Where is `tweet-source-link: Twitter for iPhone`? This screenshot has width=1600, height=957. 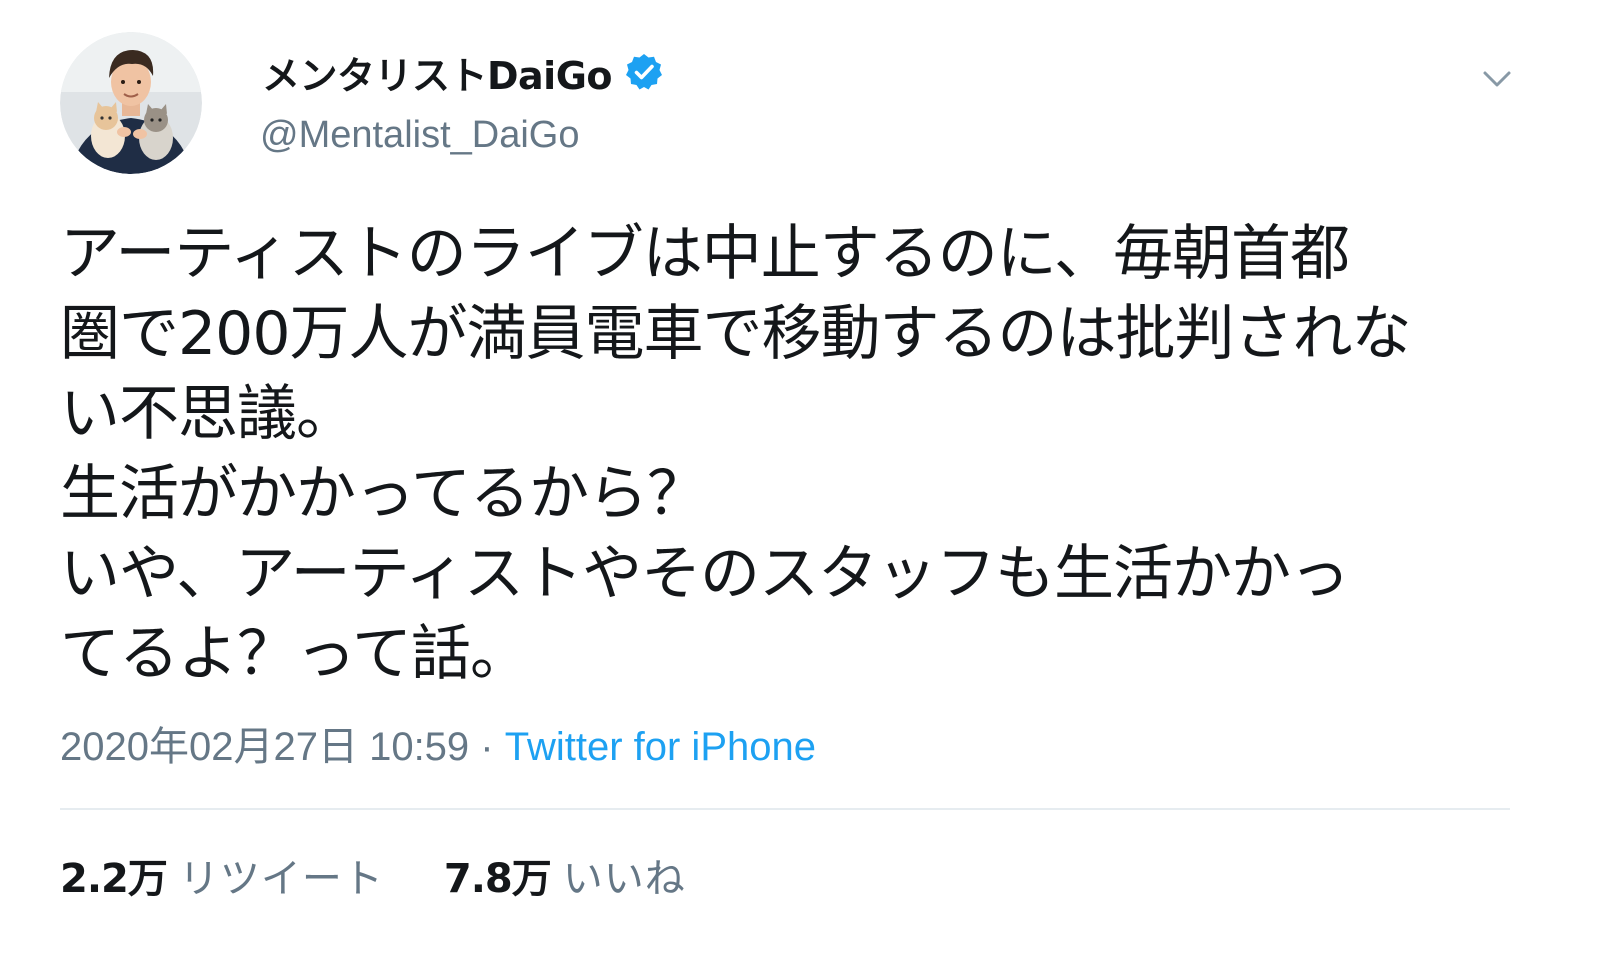 tweet-source-link: Twitter for iPhone is located at coordinates (660, 747).